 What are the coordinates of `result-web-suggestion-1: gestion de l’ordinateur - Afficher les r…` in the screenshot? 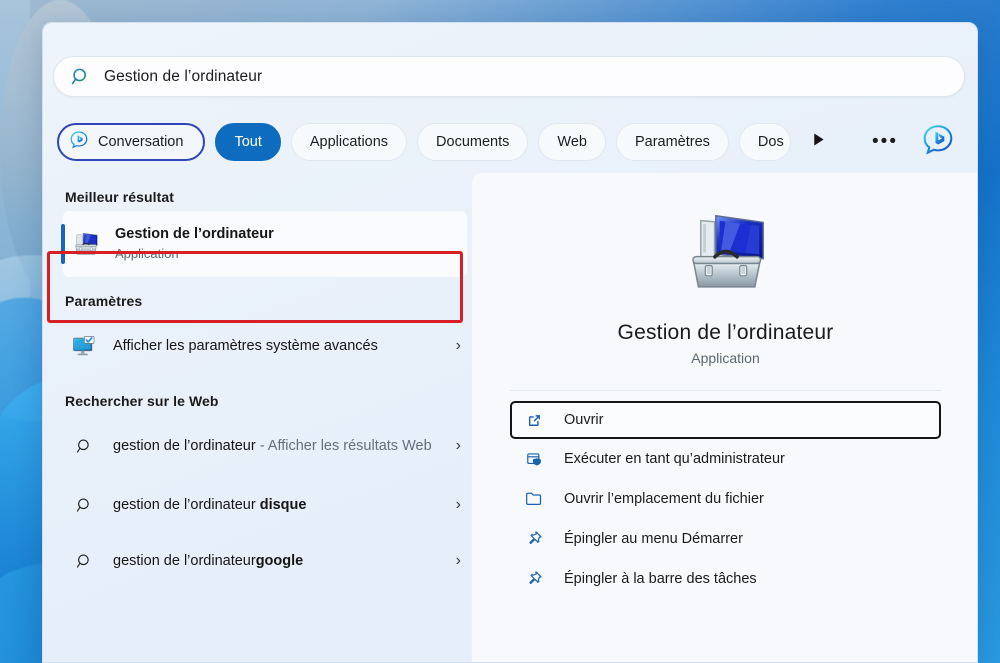 It's located at (266, 446).